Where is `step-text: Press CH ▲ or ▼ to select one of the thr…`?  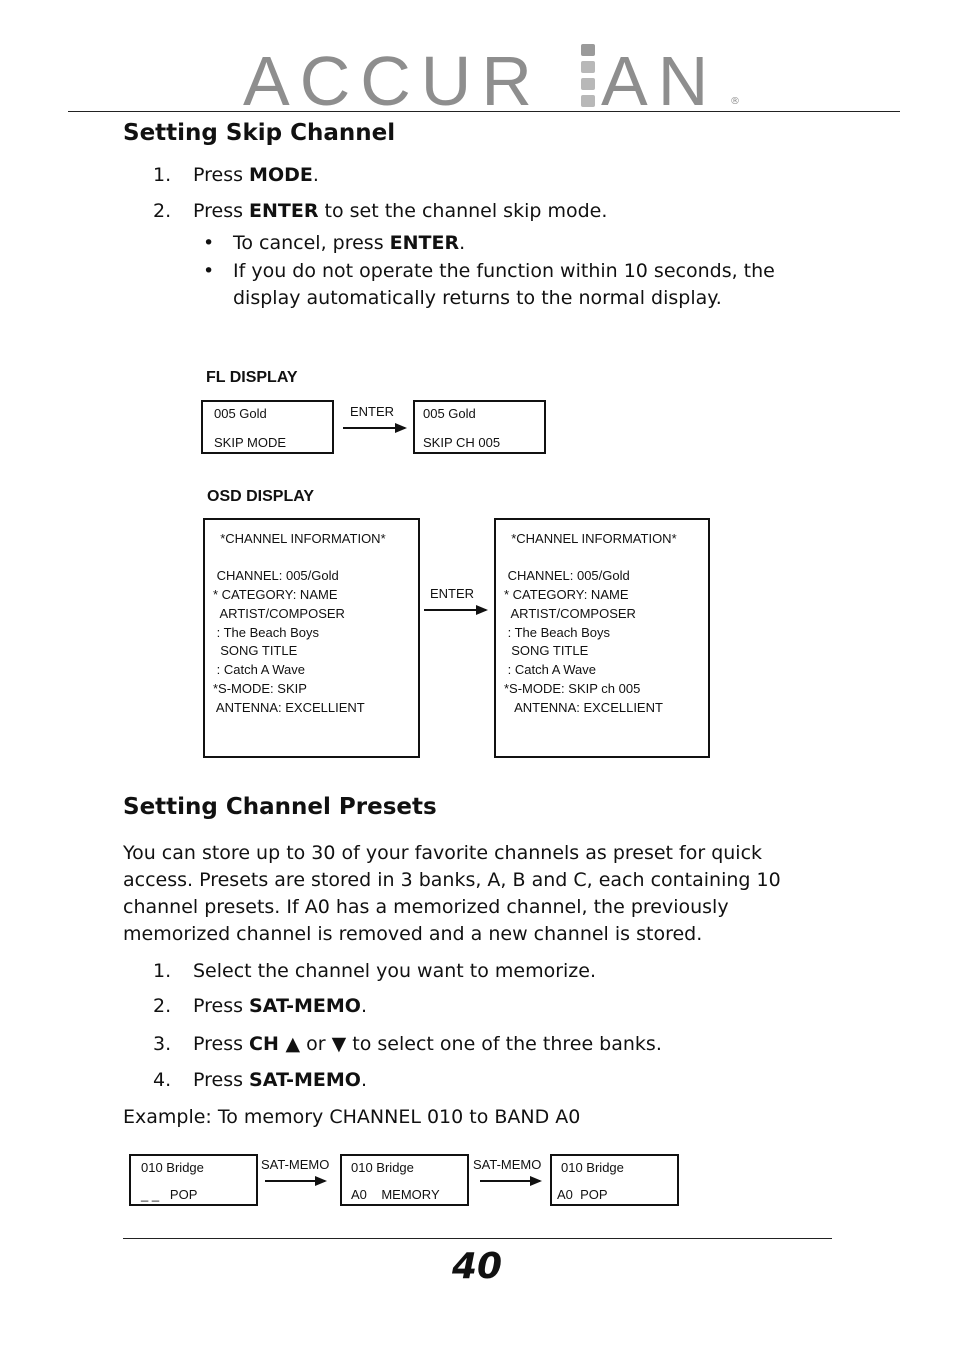
step-text: Press CH ▲ or ▼ to select one of the thr… is located at coordinates (427, 1044).